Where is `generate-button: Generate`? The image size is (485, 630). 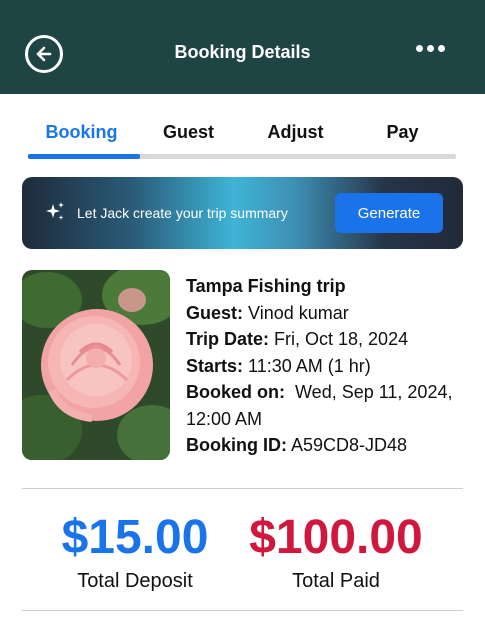
generate-button: Generate is located at coordinates (389, 213).